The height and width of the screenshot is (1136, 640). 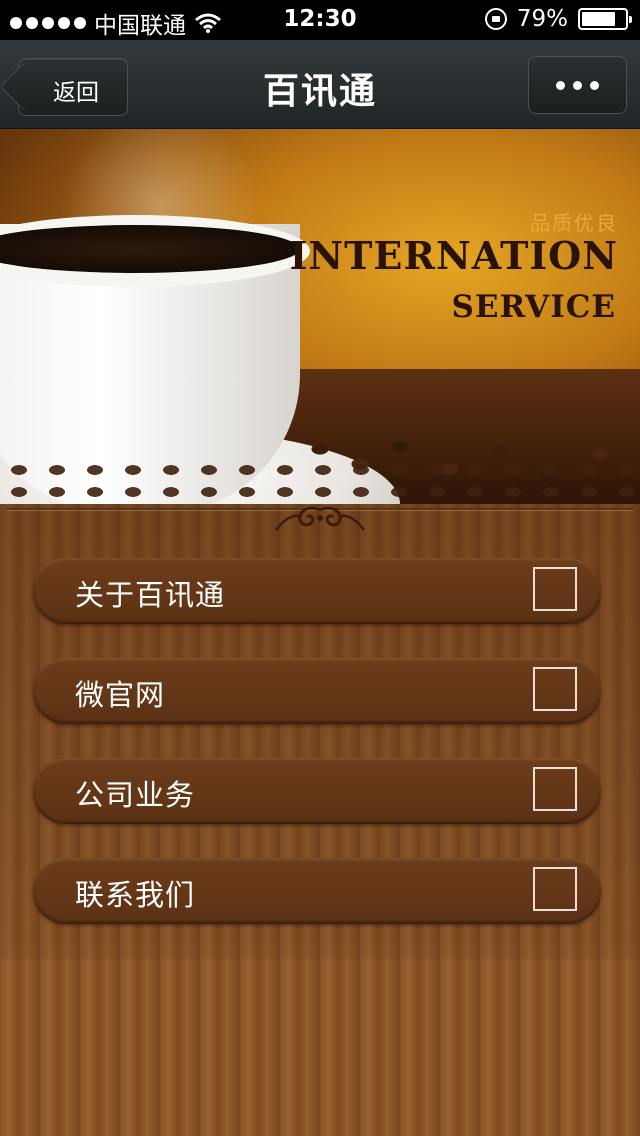 I want to click on status-right: 79%, so click(x=558, y=19).